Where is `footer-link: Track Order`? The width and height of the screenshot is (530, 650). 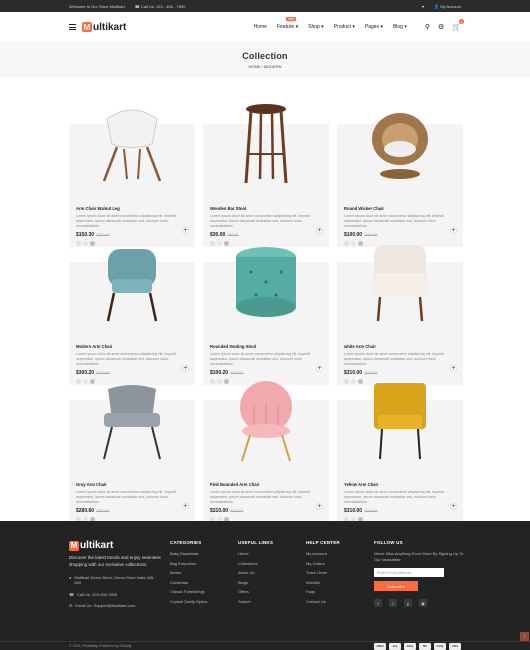 footer-link: Track Order is located at coordinates (323, 572).